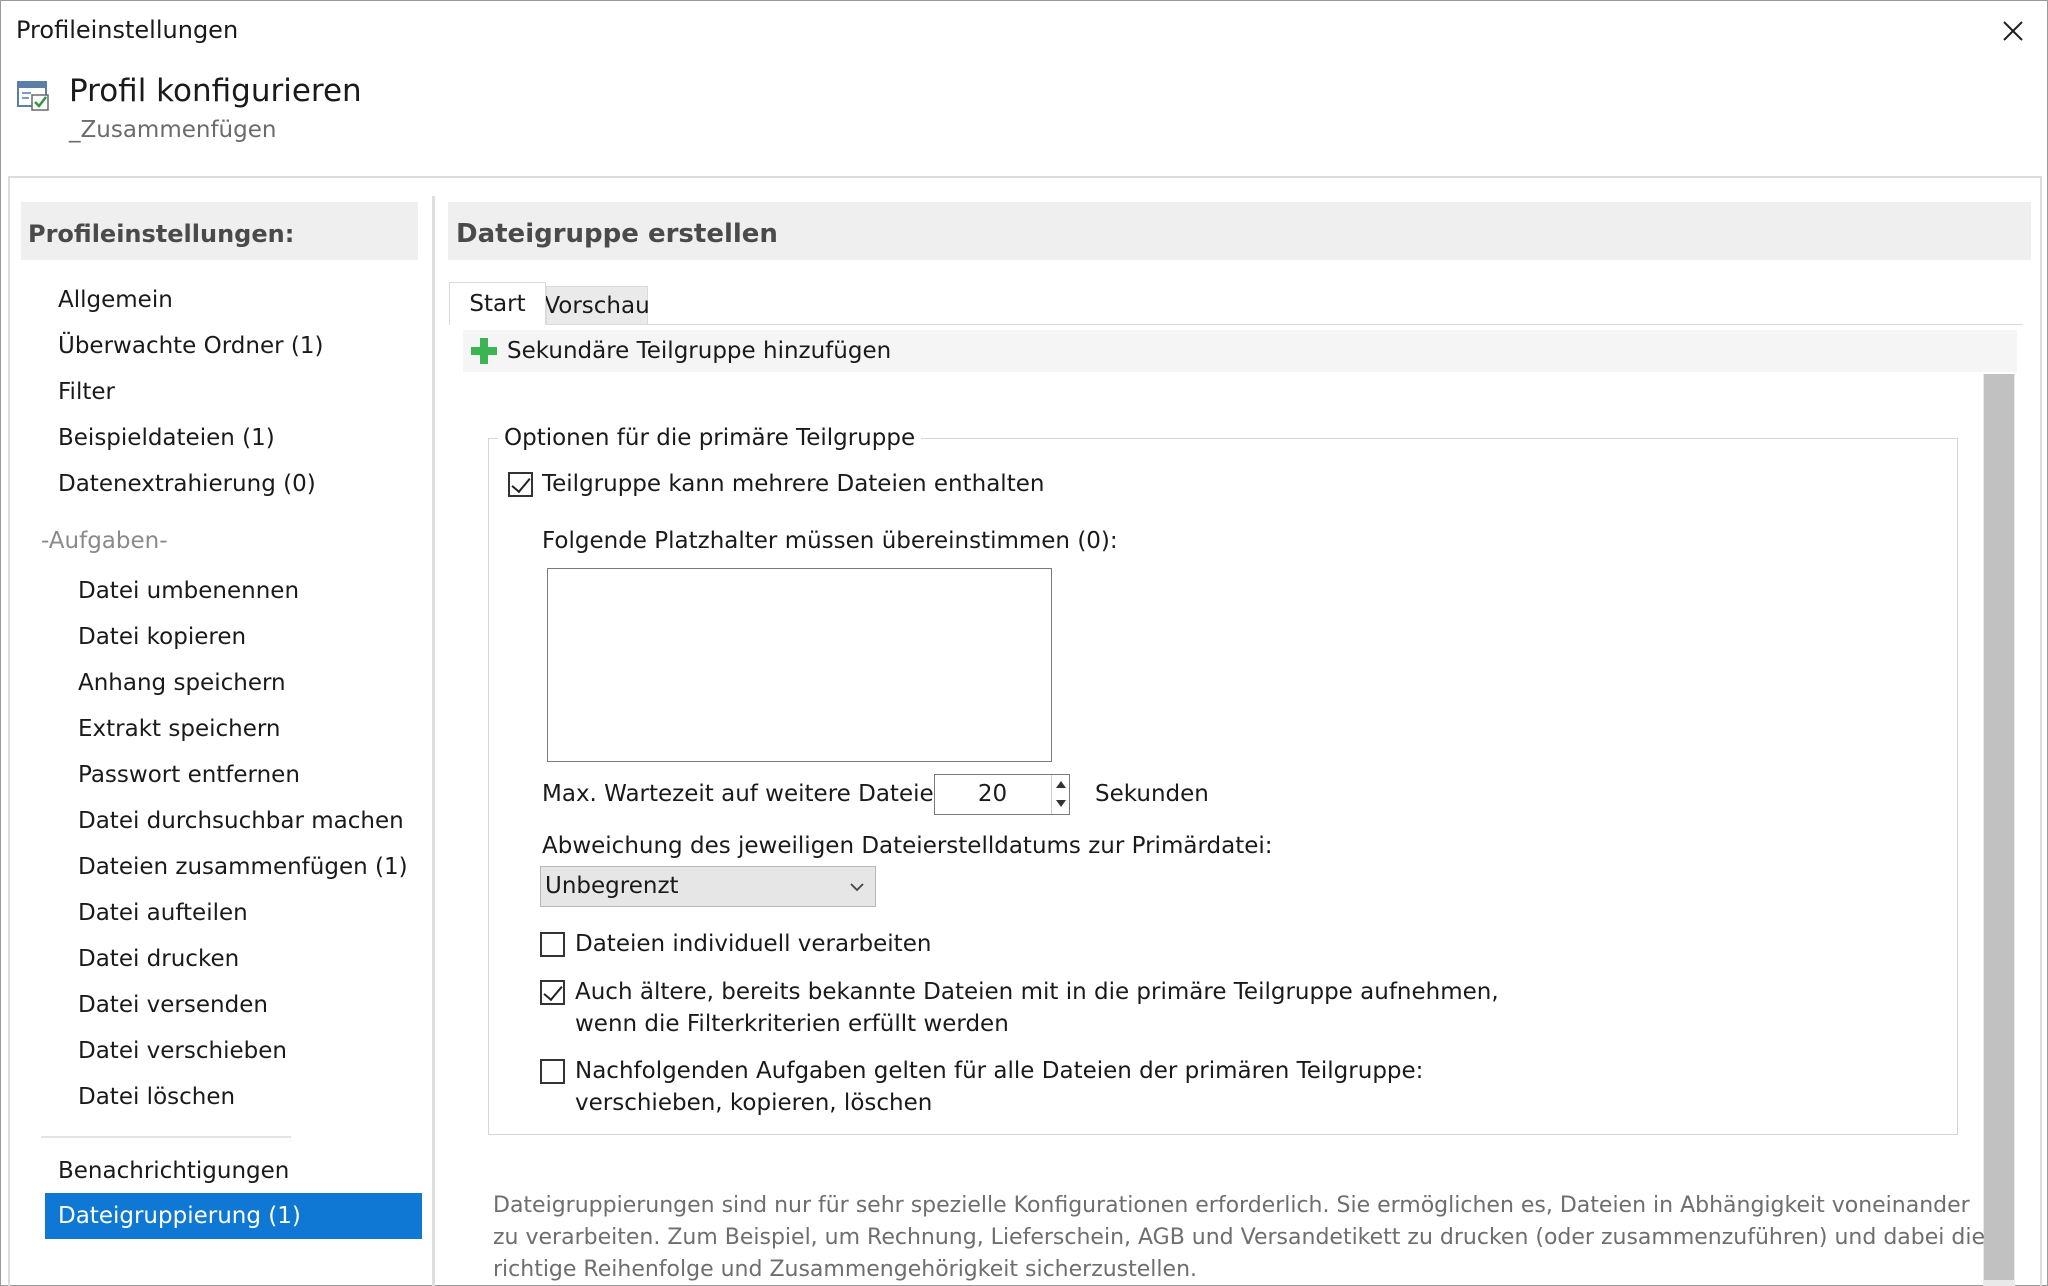 The image size is (2048, 1286). What do you see at coordinates (238, 346) in the screenshot?
I see `sidebar-item-ueberwachte-ordner: Überwachte Ordner (1)` at bounding box center [238, 346].